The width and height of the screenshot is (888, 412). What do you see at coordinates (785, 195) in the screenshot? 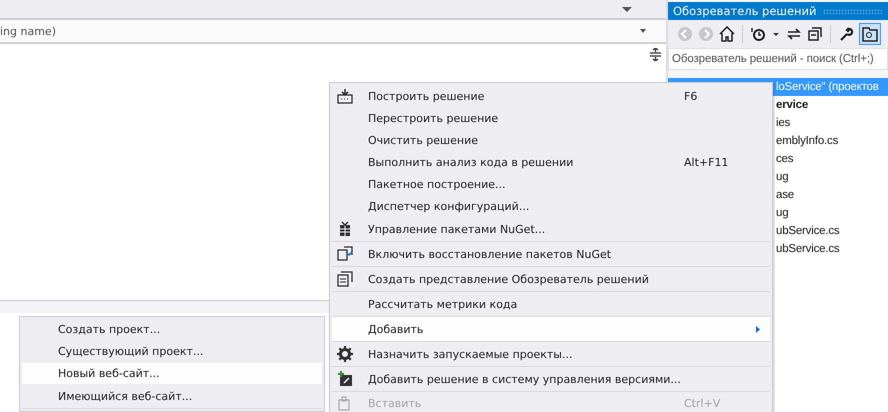
I see `tree-item-label: ase` at bounding box center [785, 195].